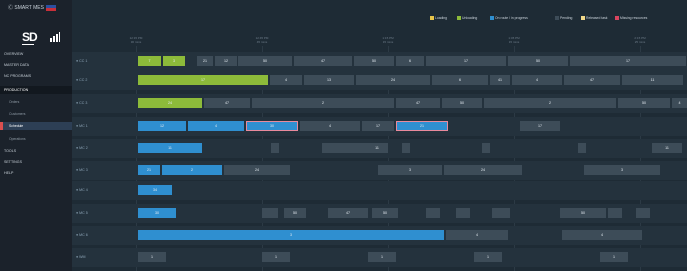 The height and width of the screenshot is (271, 687). Describe the element at coordinates (36, 76) in the screenshot. I see `nav-nc-programs: NC PROGRAMS` at that location.